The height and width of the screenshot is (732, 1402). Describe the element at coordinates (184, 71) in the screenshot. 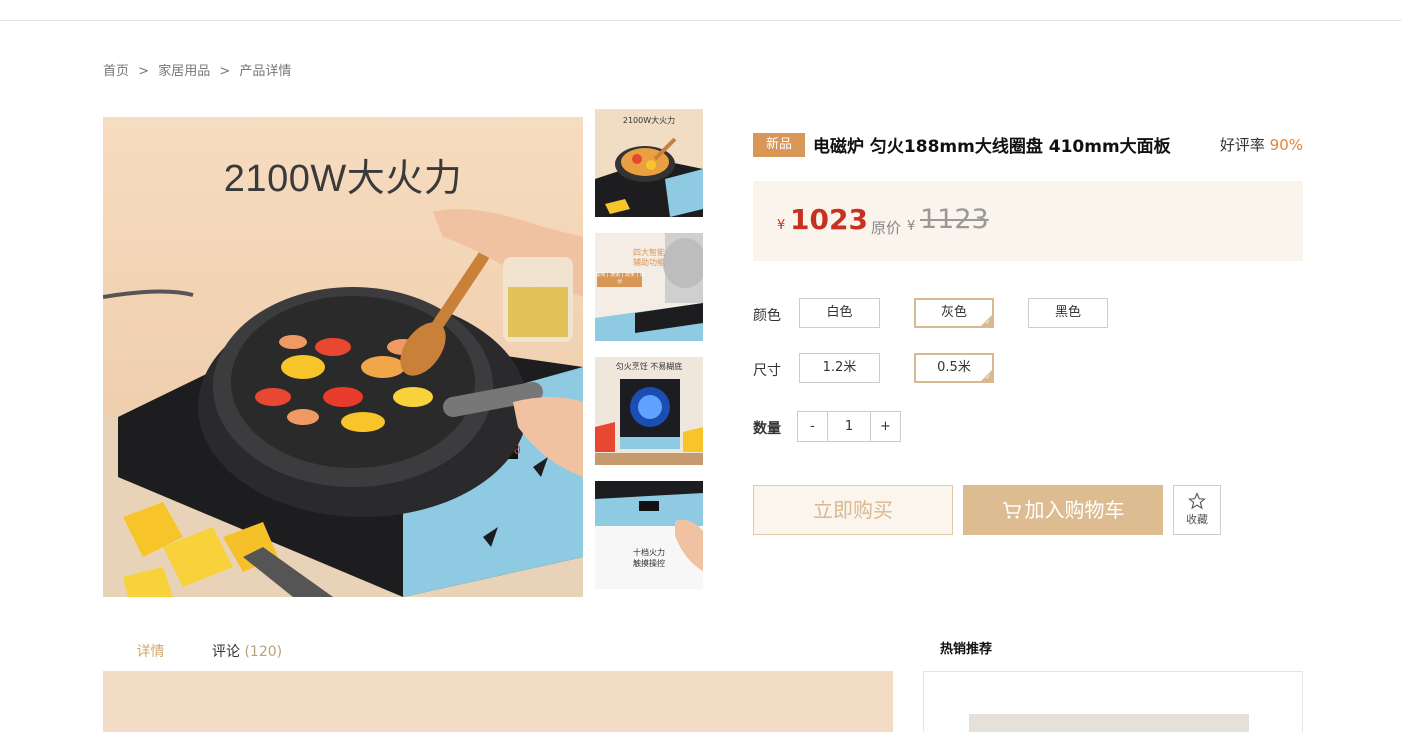

I see `breadcrumb-category: 家居用品` at that location.